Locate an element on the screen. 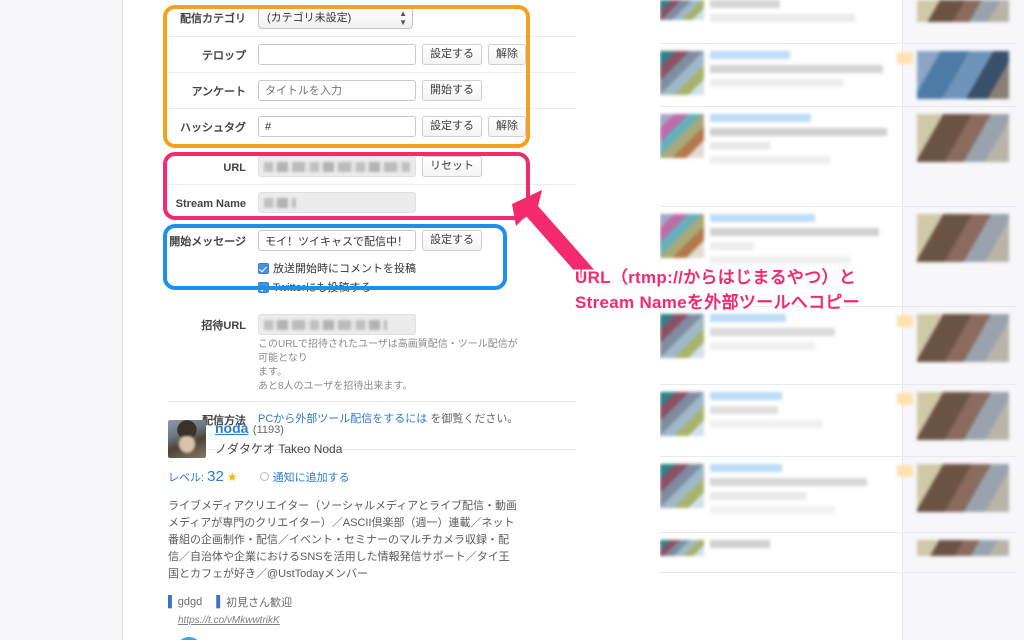  level-value: 32 is located at coordinates (215, 476).